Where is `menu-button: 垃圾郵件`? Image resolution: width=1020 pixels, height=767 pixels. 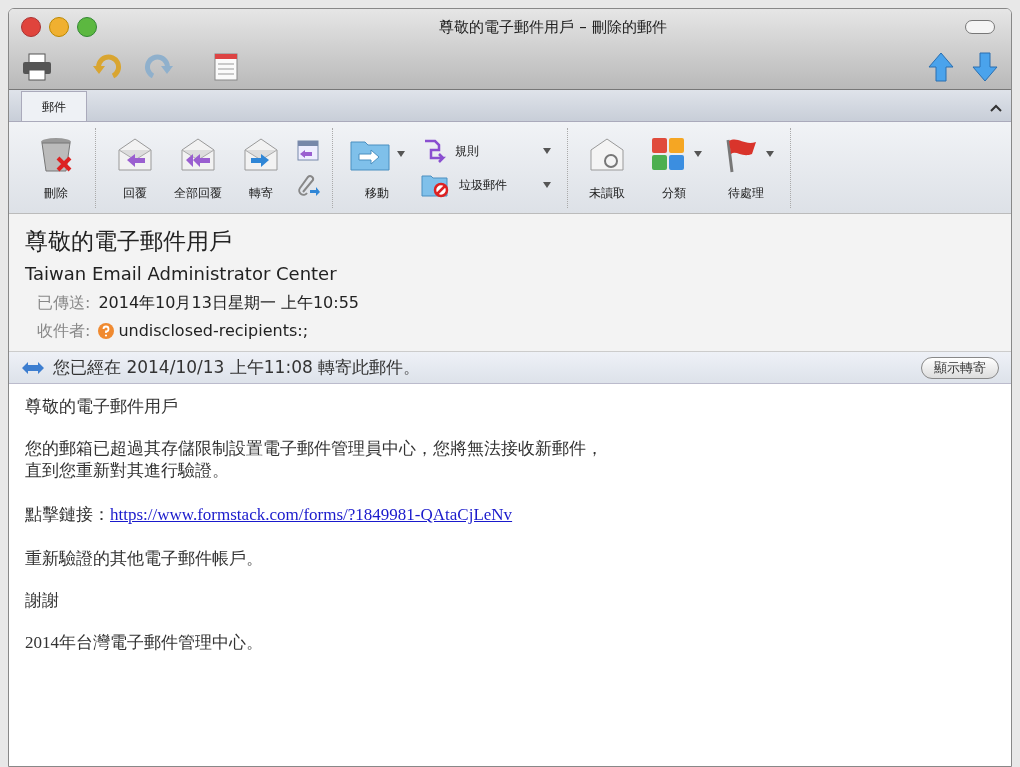 menu-button: 垃圾郵件 is located at coordinates (486, 184).